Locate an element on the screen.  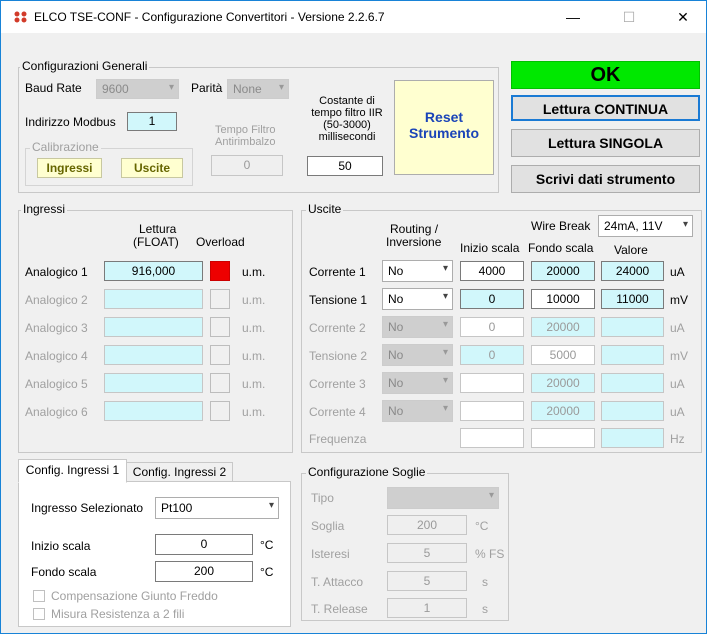
inizio-scala-input: 4000 is located at coordinates (492, 271).